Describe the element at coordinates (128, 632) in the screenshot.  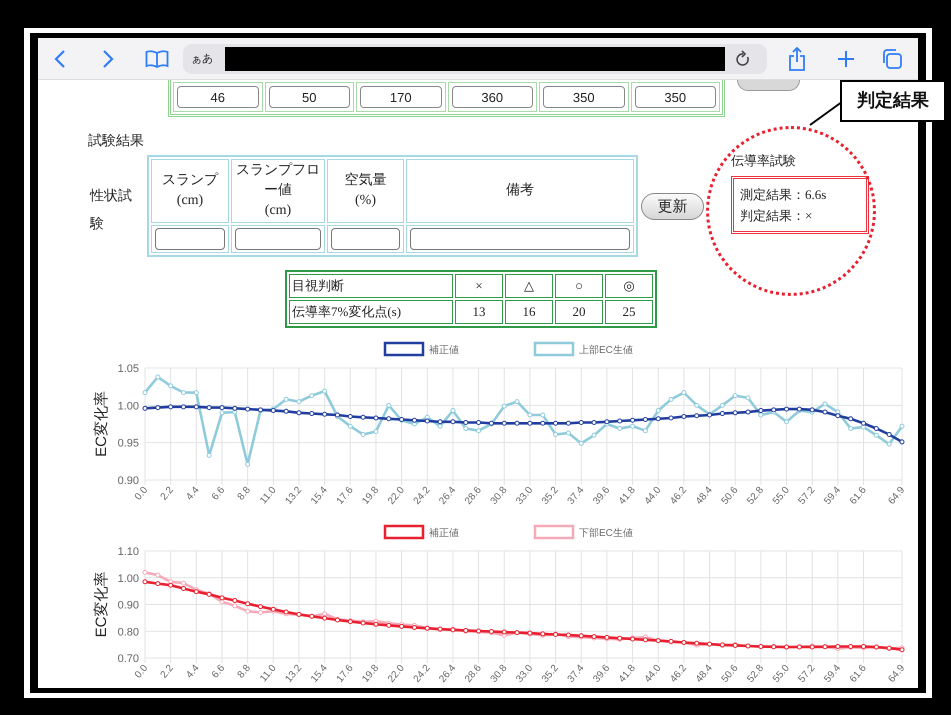
I see `y-tick-label: 0.80` at that location.